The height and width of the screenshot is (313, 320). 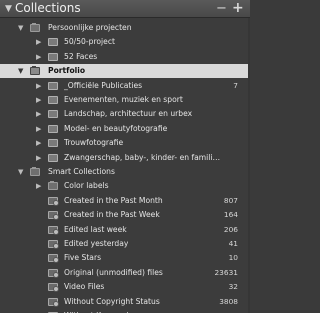 I want to click on collection-landschap: ▶ Landschap, architectuur en urbex, so click(x=125, y=114).